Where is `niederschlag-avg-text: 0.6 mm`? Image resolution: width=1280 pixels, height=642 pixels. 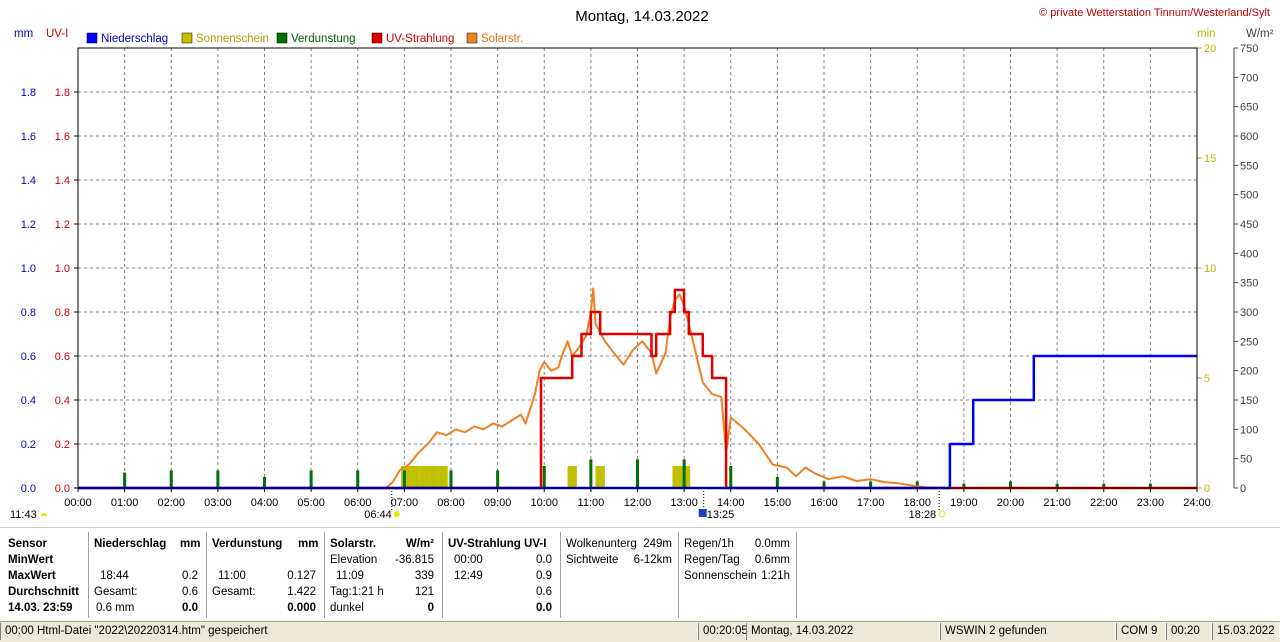
niederschlag-avg-text: 0.6 mm is located at coordinates (115, 608).